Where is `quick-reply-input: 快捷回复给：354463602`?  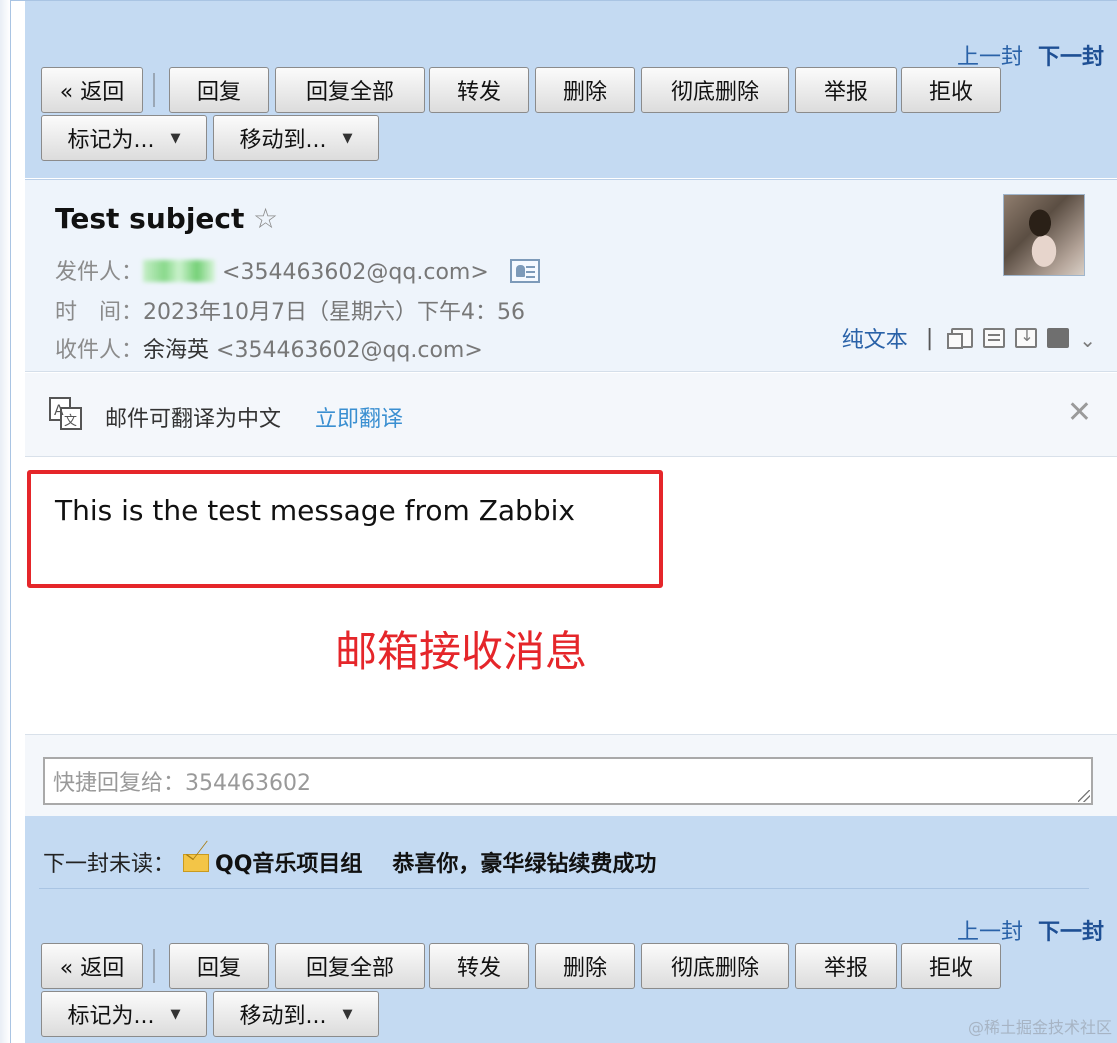
quick-reply-input: 快捷回复给：354463602 is located at coordinates (568, 781).